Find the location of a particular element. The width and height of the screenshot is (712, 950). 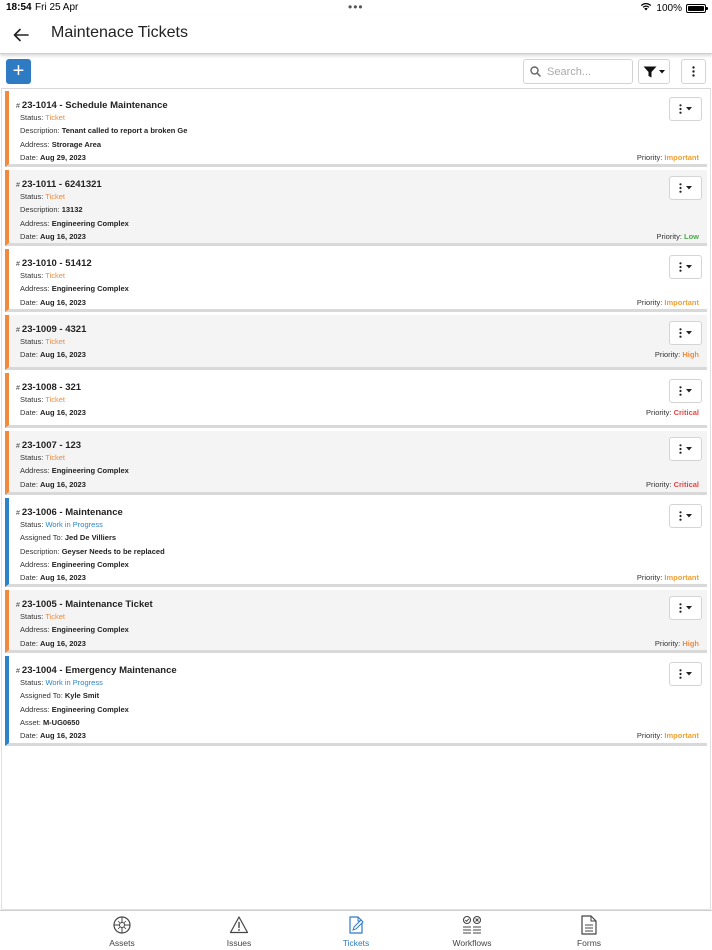

ticket-number: 23-1006 is located at coordinates (39, 512).